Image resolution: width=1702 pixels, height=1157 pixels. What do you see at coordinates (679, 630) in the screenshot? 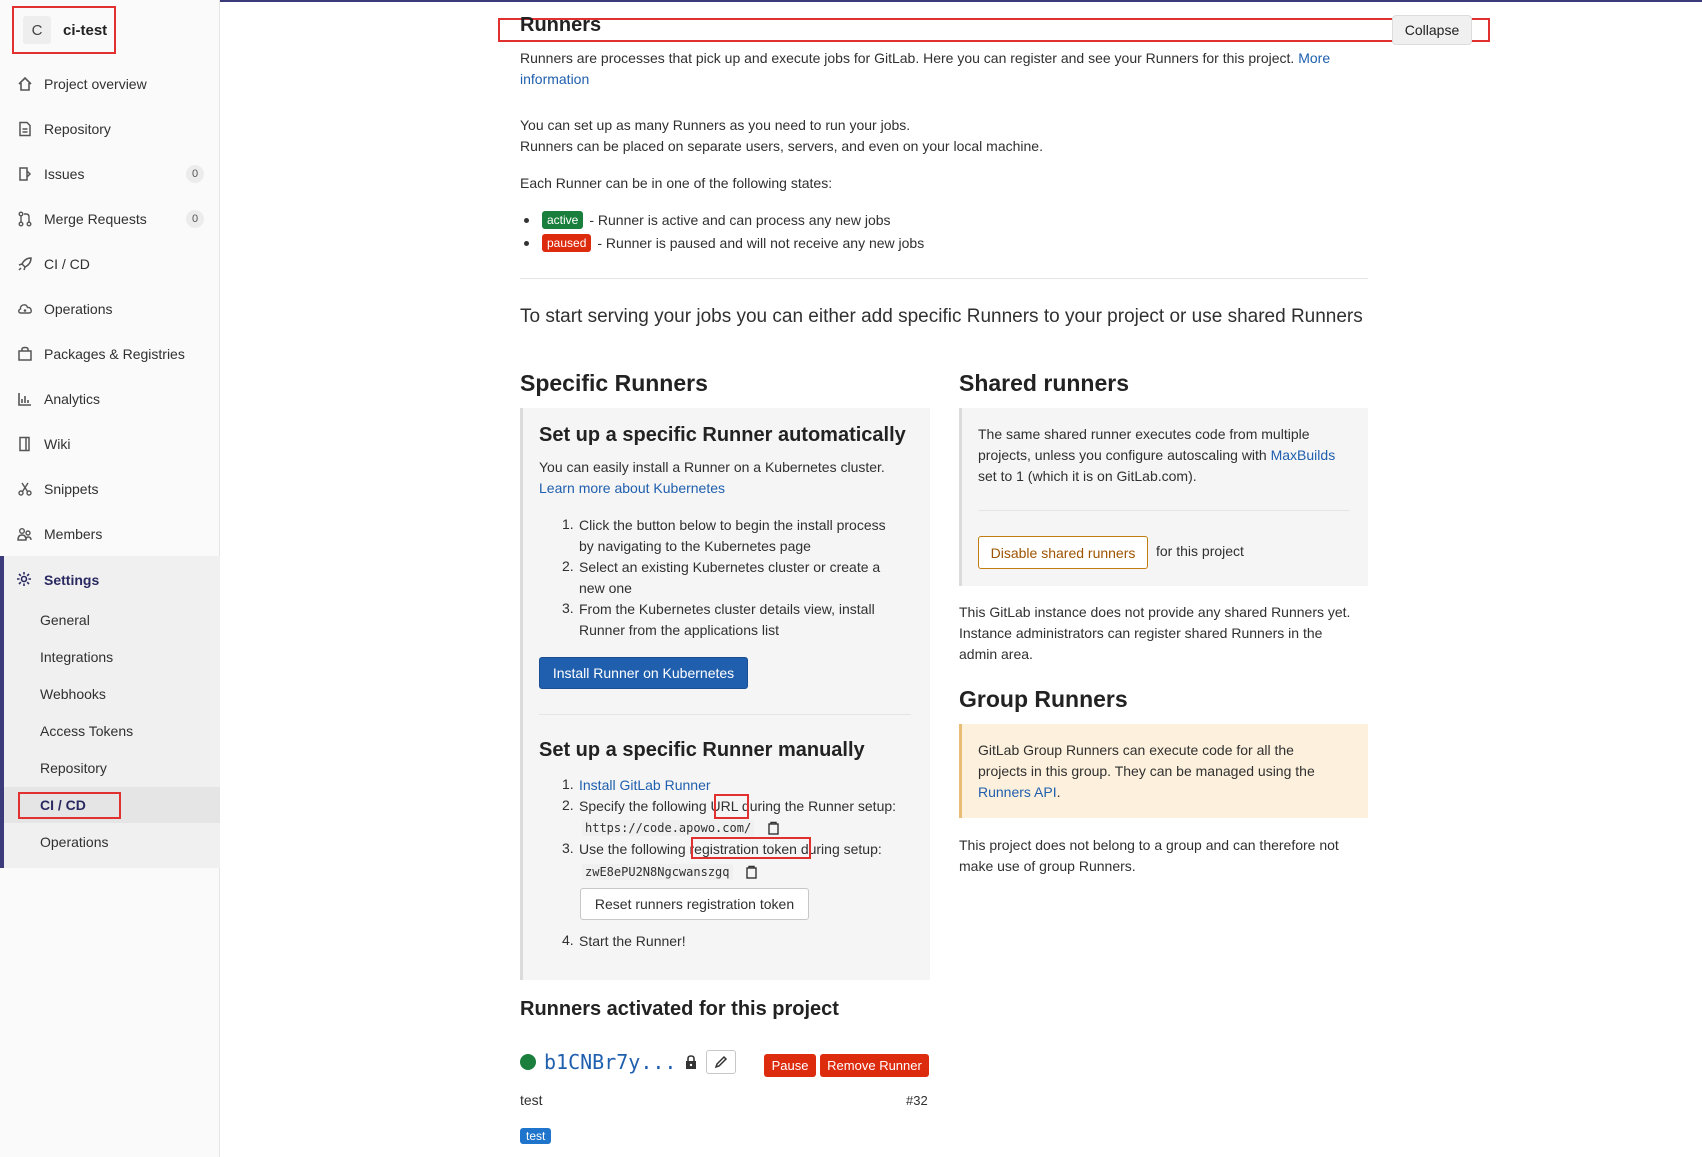
I see `step-3-line-b: Runner from the applications list` at bounding box center [679, 630].